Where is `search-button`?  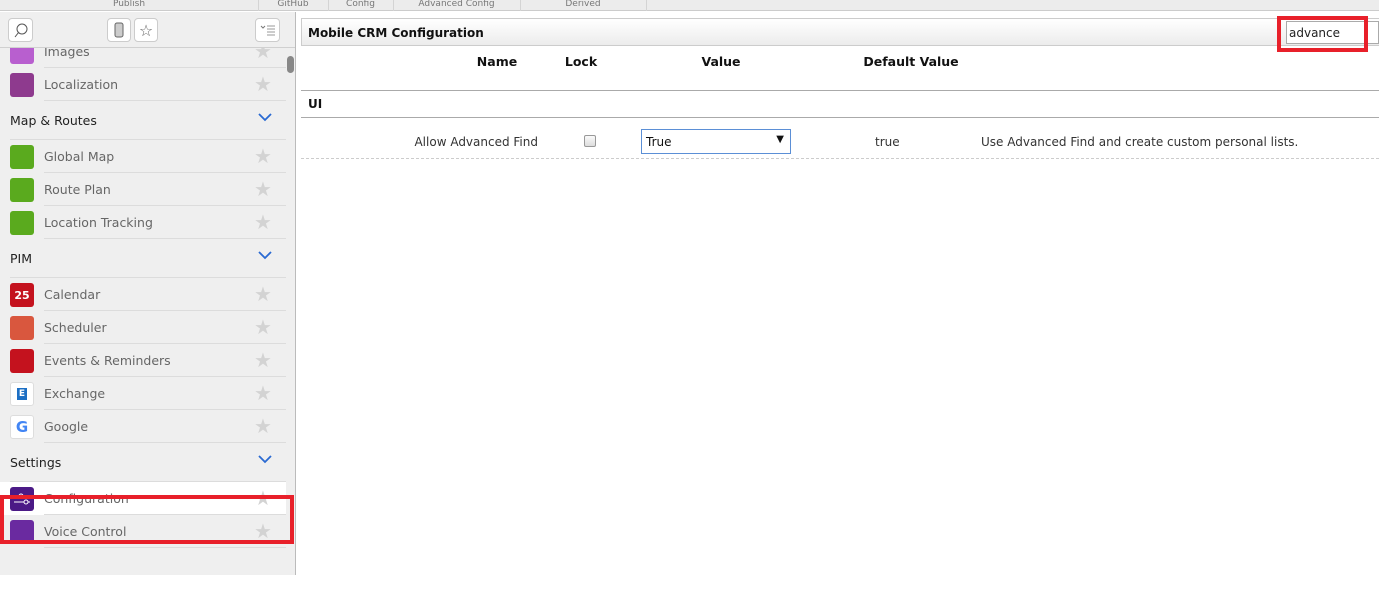
search-button is located at coordinates (20, 30).